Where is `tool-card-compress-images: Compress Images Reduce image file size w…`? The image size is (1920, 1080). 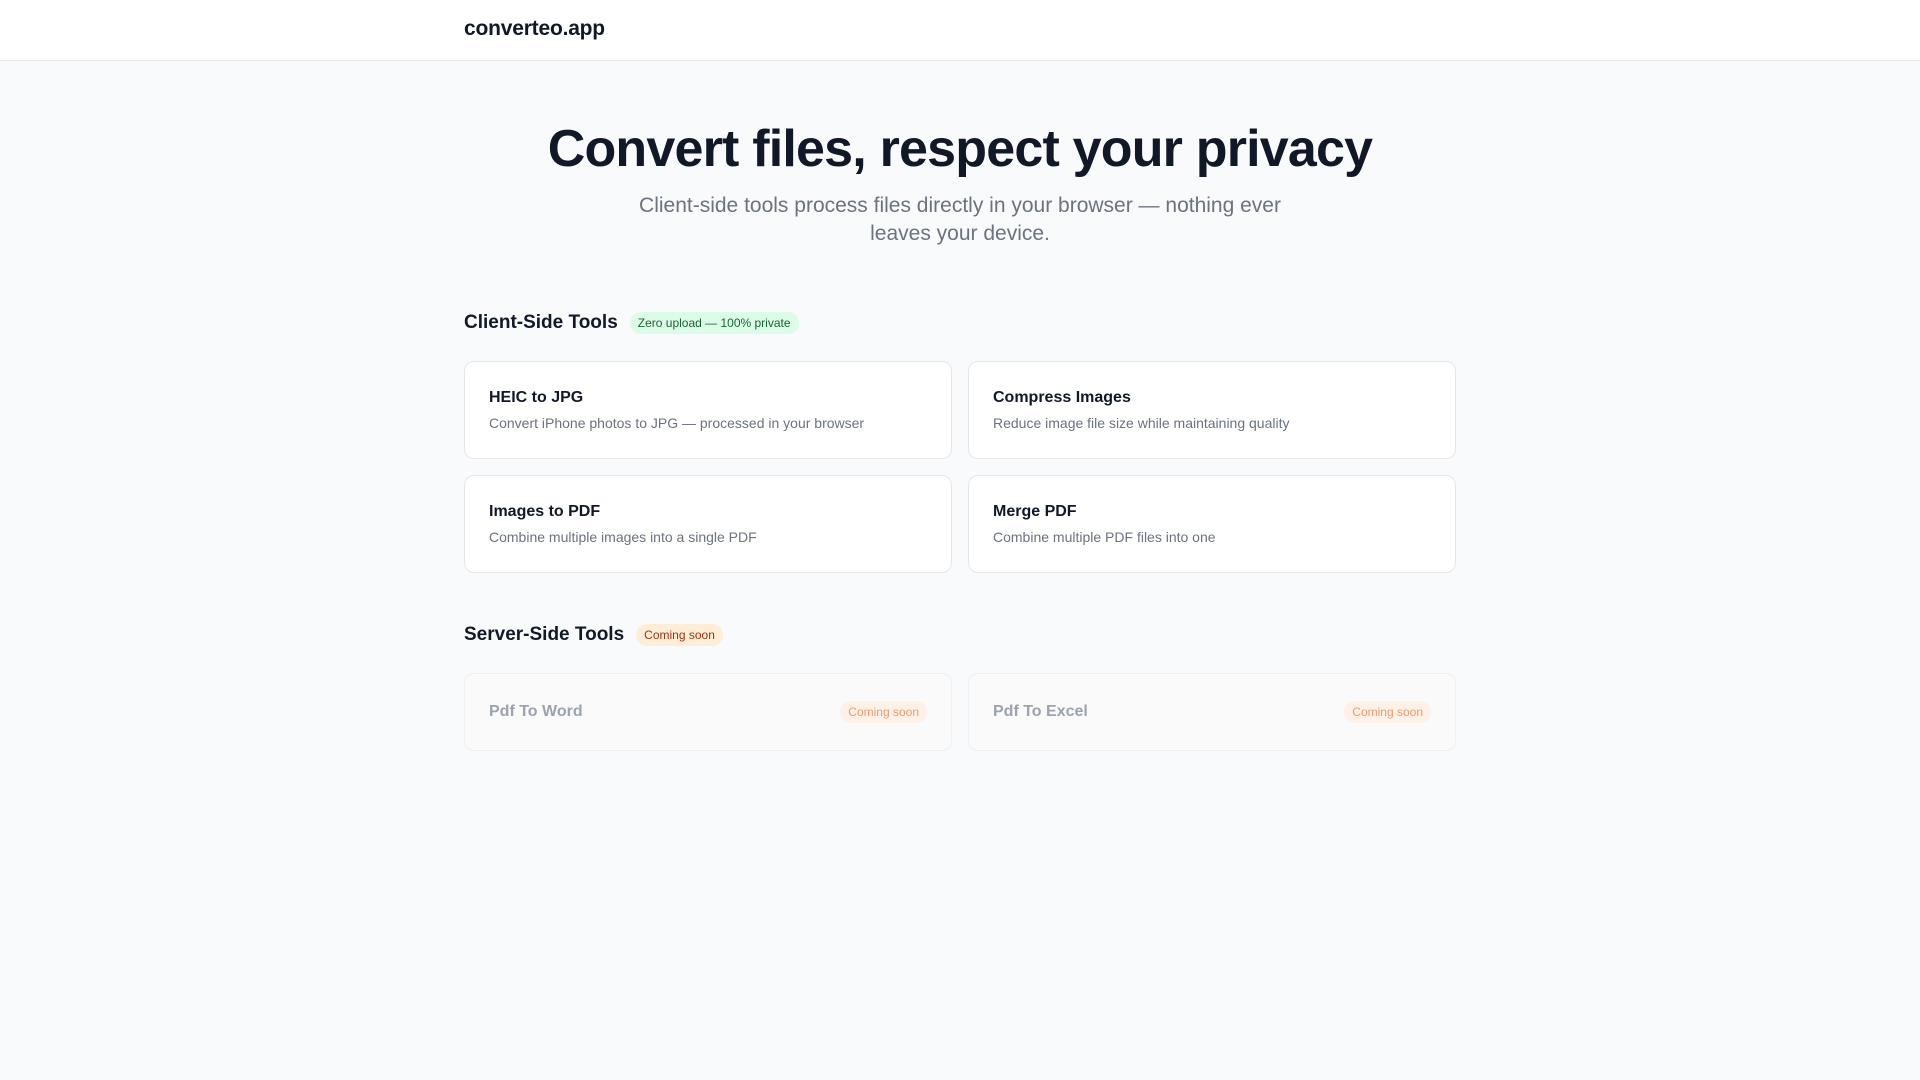 tool-card-compress-images: Compress Images Reduce image file size w… is located at coordinates (1212, 410).